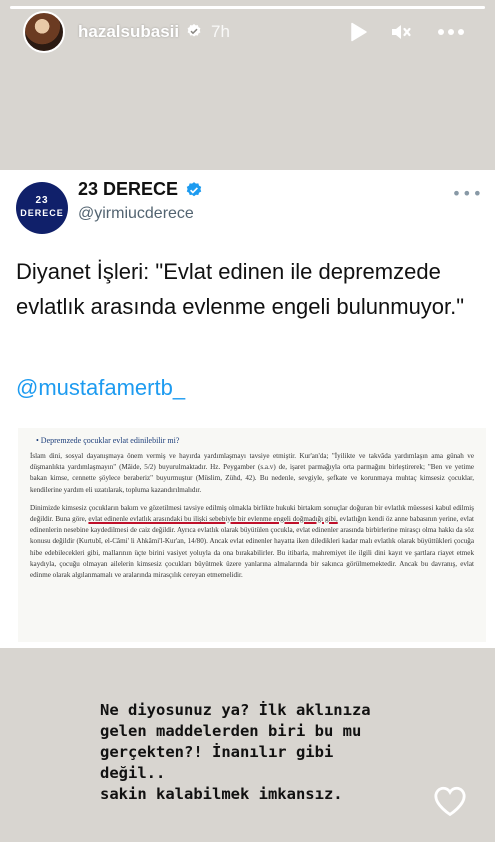  Describe the element at coordinates (44, 32) in the screenshot. I see `avatar` at that location.